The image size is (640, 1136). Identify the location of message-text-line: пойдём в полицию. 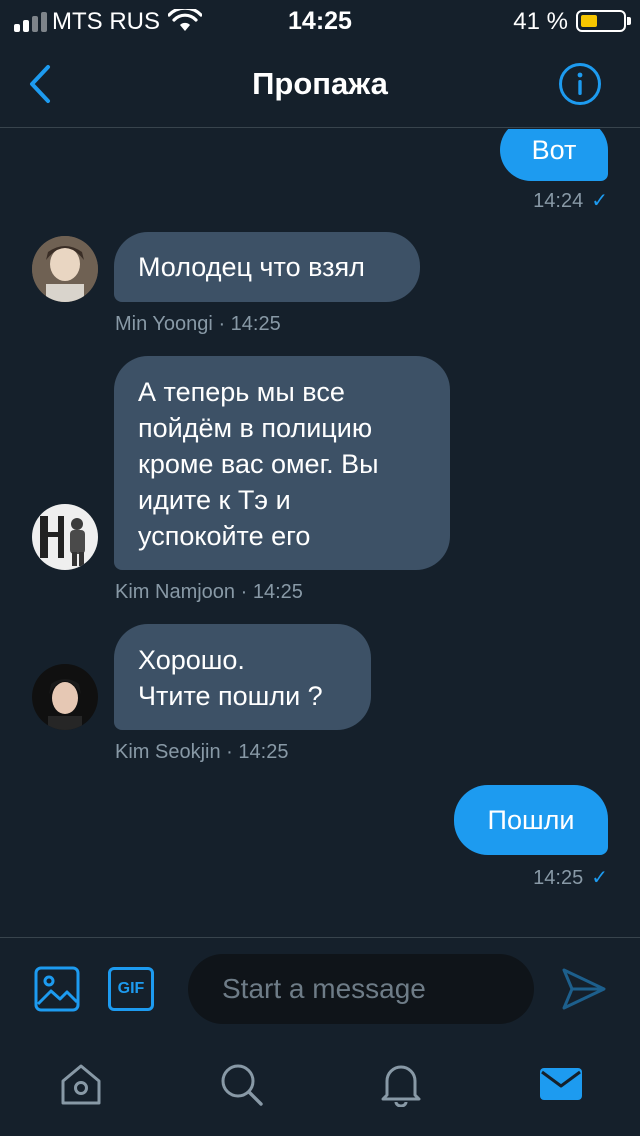
(255, 428).